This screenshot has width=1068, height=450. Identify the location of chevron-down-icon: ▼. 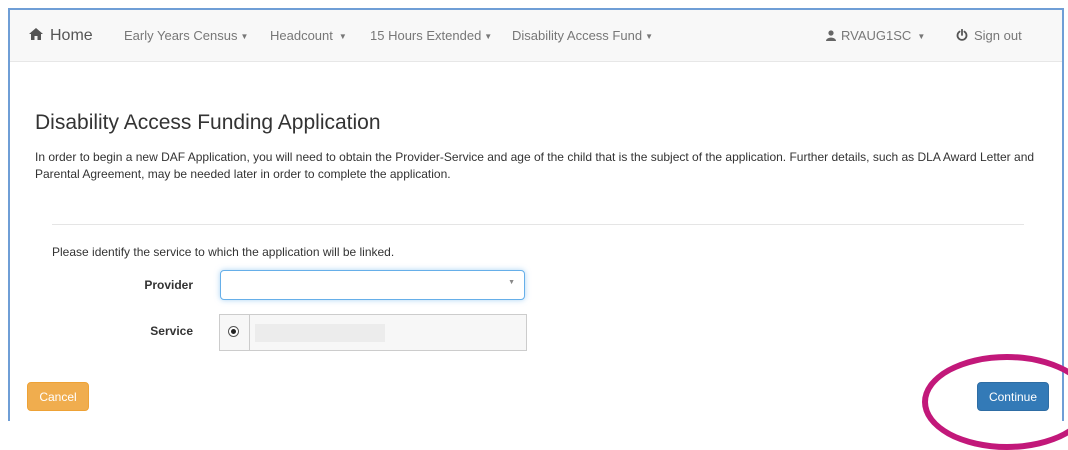
(511, 282).